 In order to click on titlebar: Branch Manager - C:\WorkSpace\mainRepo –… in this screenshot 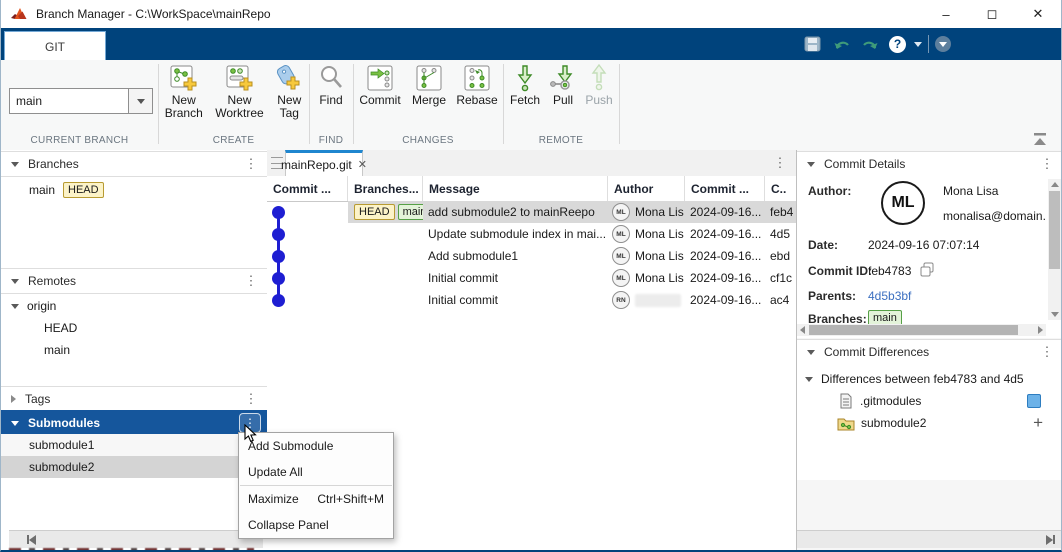, I will do `click(531, 14)`.